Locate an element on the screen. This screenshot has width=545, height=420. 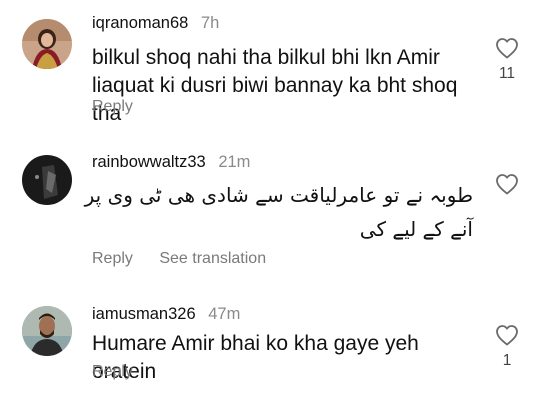
see-translation-button: See translation is located at coordinates (212, 258).